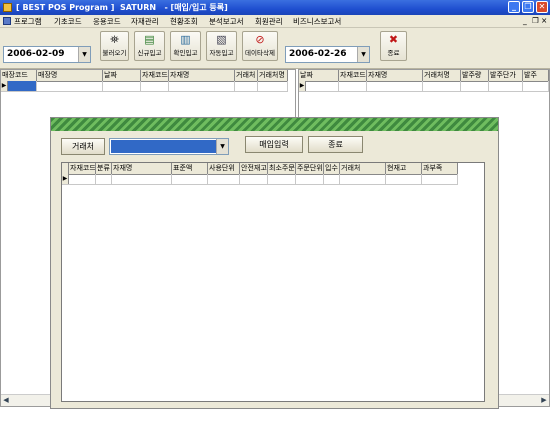 The image size is (550, 430). What do you see at coordinates (114, 53) in the screenshot?
I see `load-button-label: 불러오기` at bounding box center [114, 53].